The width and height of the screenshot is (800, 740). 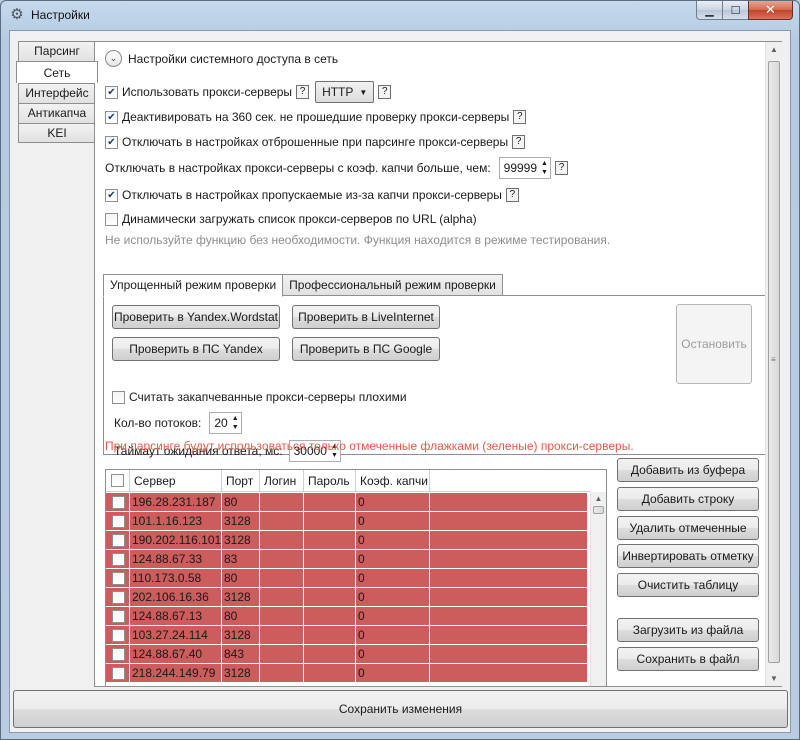 I want to click on cell-server: 124.88.67.13, so click(x=176, y=616).